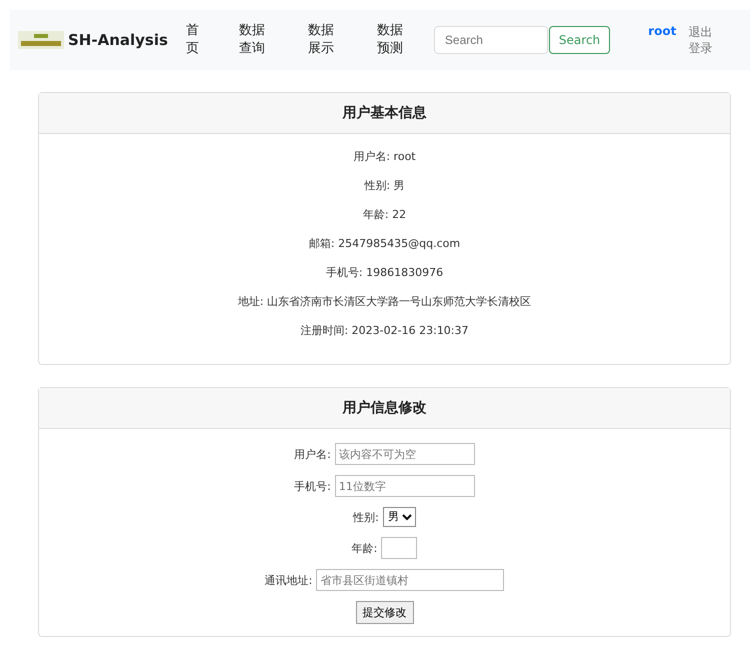  I want to click on brand-name: SH-Analysis, so click(118, 40).